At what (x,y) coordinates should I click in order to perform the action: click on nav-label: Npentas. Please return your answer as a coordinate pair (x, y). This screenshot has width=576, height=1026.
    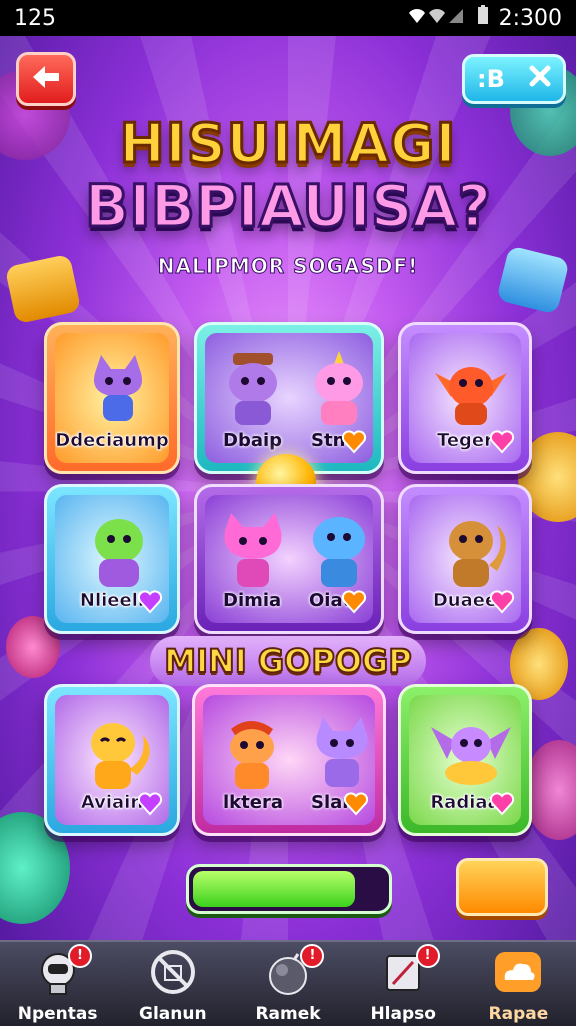
    Looking at the image, I should click on (57, 1014).